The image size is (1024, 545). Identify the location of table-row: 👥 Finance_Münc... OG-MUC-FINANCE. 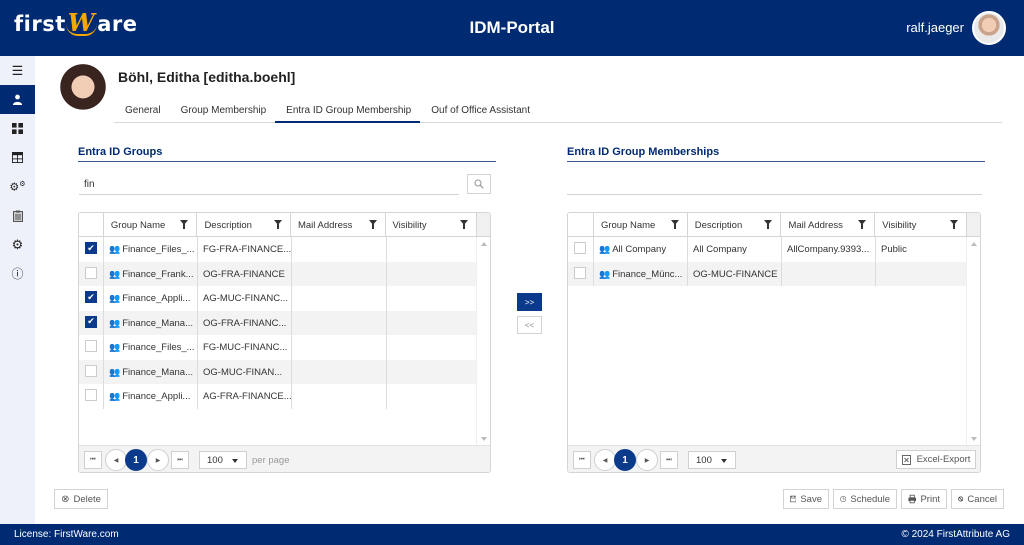
(774, 273).